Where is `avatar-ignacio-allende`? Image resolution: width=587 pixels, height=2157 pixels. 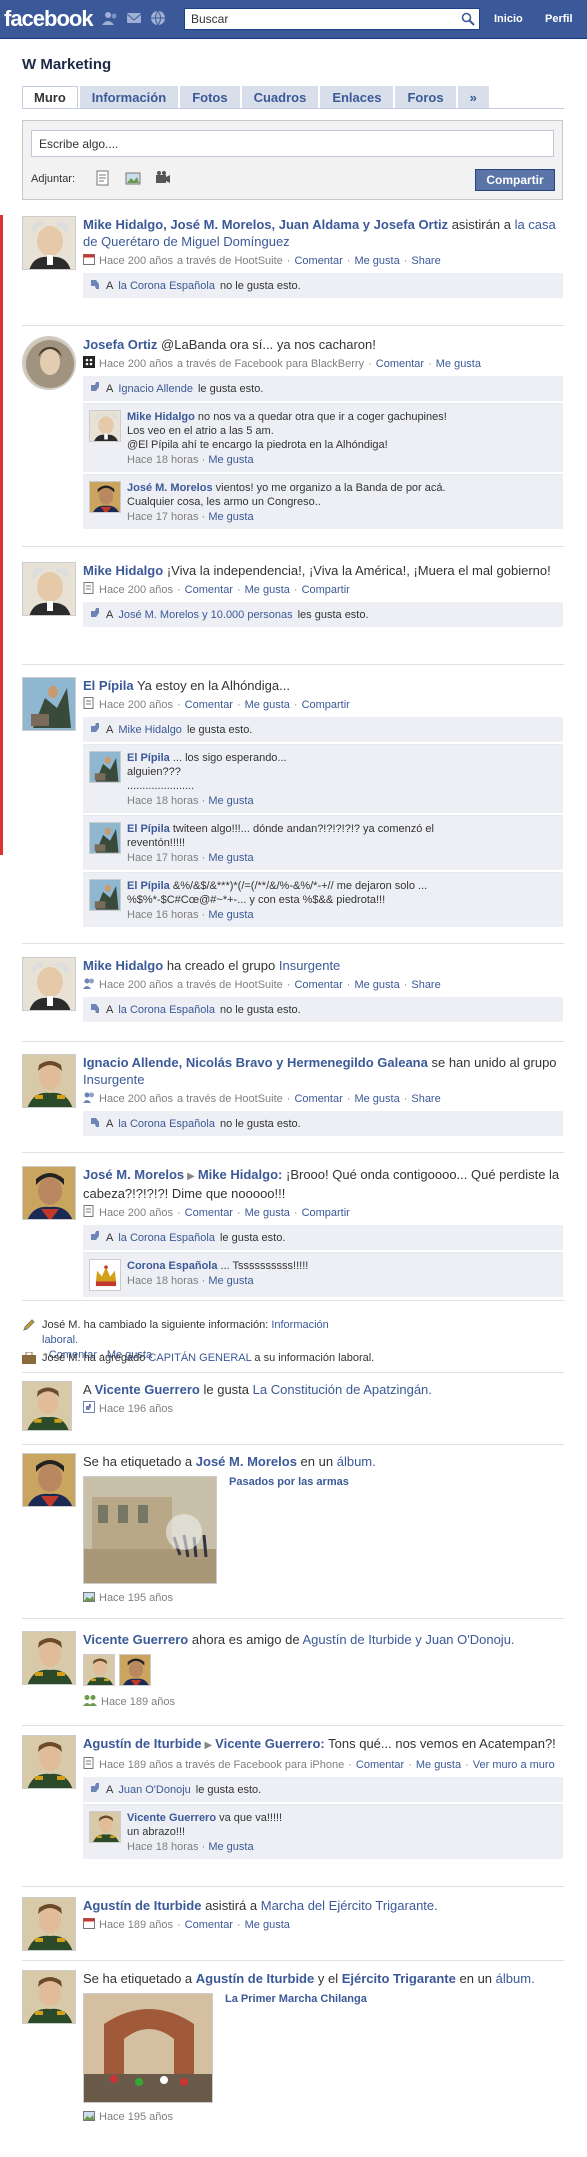 avatar-ignacio-allende is located at coordinates (49, 1081).